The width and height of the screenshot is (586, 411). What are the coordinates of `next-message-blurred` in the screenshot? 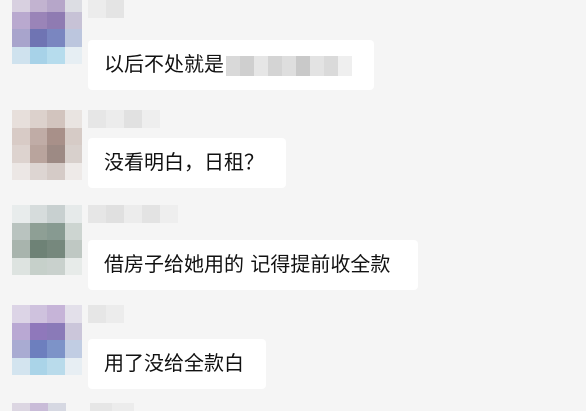 It's located at (293, 407).